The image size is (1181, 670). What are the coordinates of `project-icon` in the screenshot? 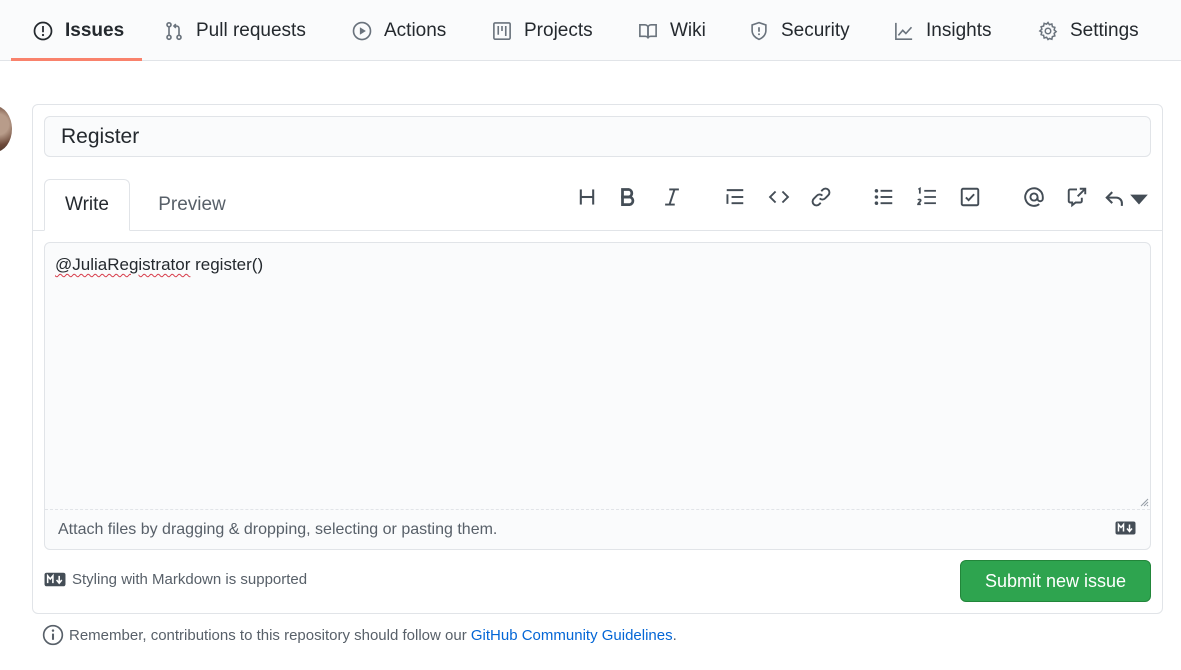 It's located at (502, 31).